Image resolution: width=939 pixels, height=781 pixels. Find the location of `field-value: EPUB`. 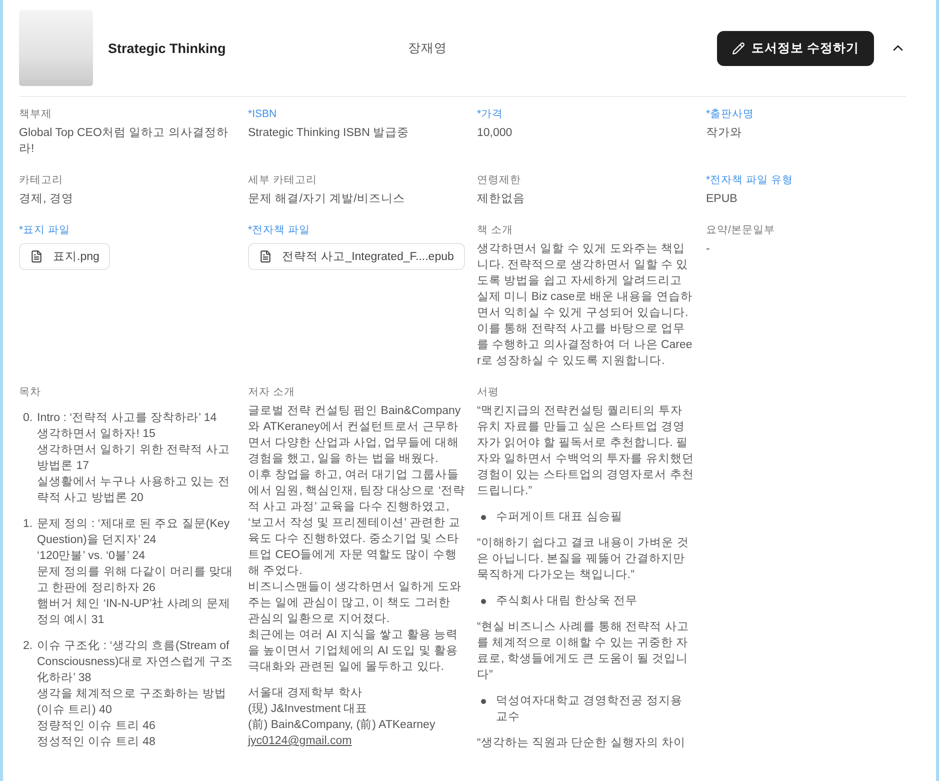

field-value: EPUB is located at coordinates (722, 199).